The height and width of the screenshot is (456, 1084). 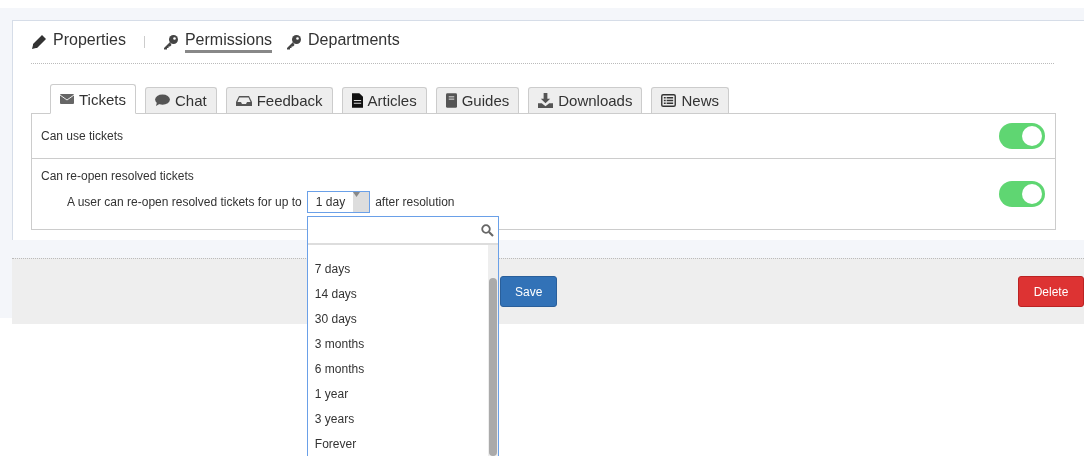 What do you see at coordinates (279, 100) in the screenshot?
I see `tab: Feedback` at bounding box center [279, 100].